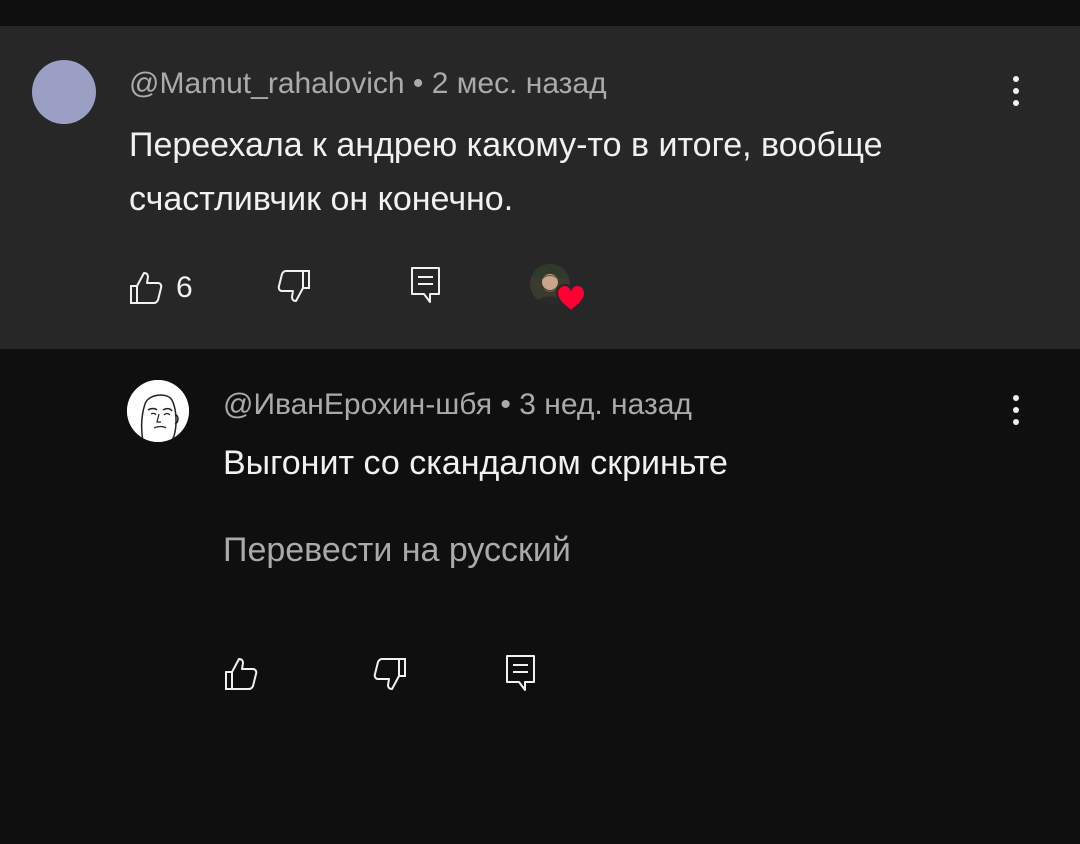 The width and height of the screenshot is (1080, 844). Describe the element at coordinates (475, 463) in the screenshot. I see `reply-text: Выгонит со скандалом скриньте` at that location.